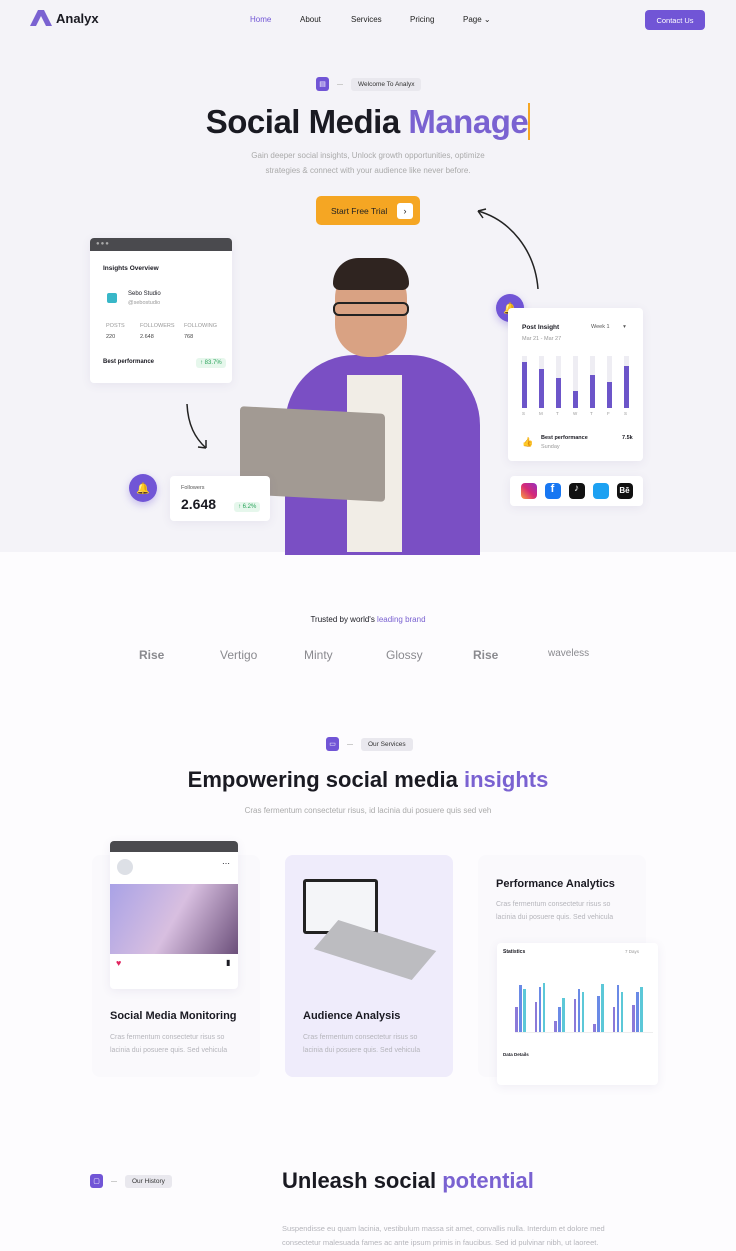 The height and width of the screenshot is (1251, 736). What do you see at coordinates (310, 19) in the screenshot?
I see `nav-about: About` at bounding box center [310, 19].